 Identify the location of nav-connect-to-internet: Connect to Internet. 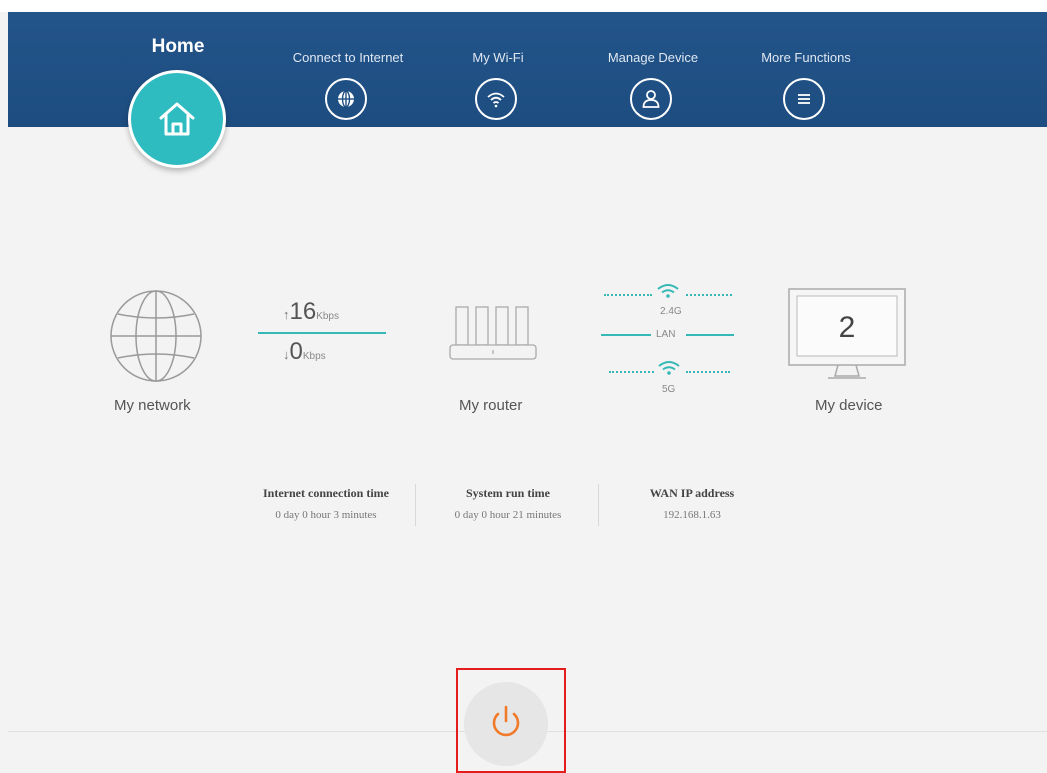
(348, 66).